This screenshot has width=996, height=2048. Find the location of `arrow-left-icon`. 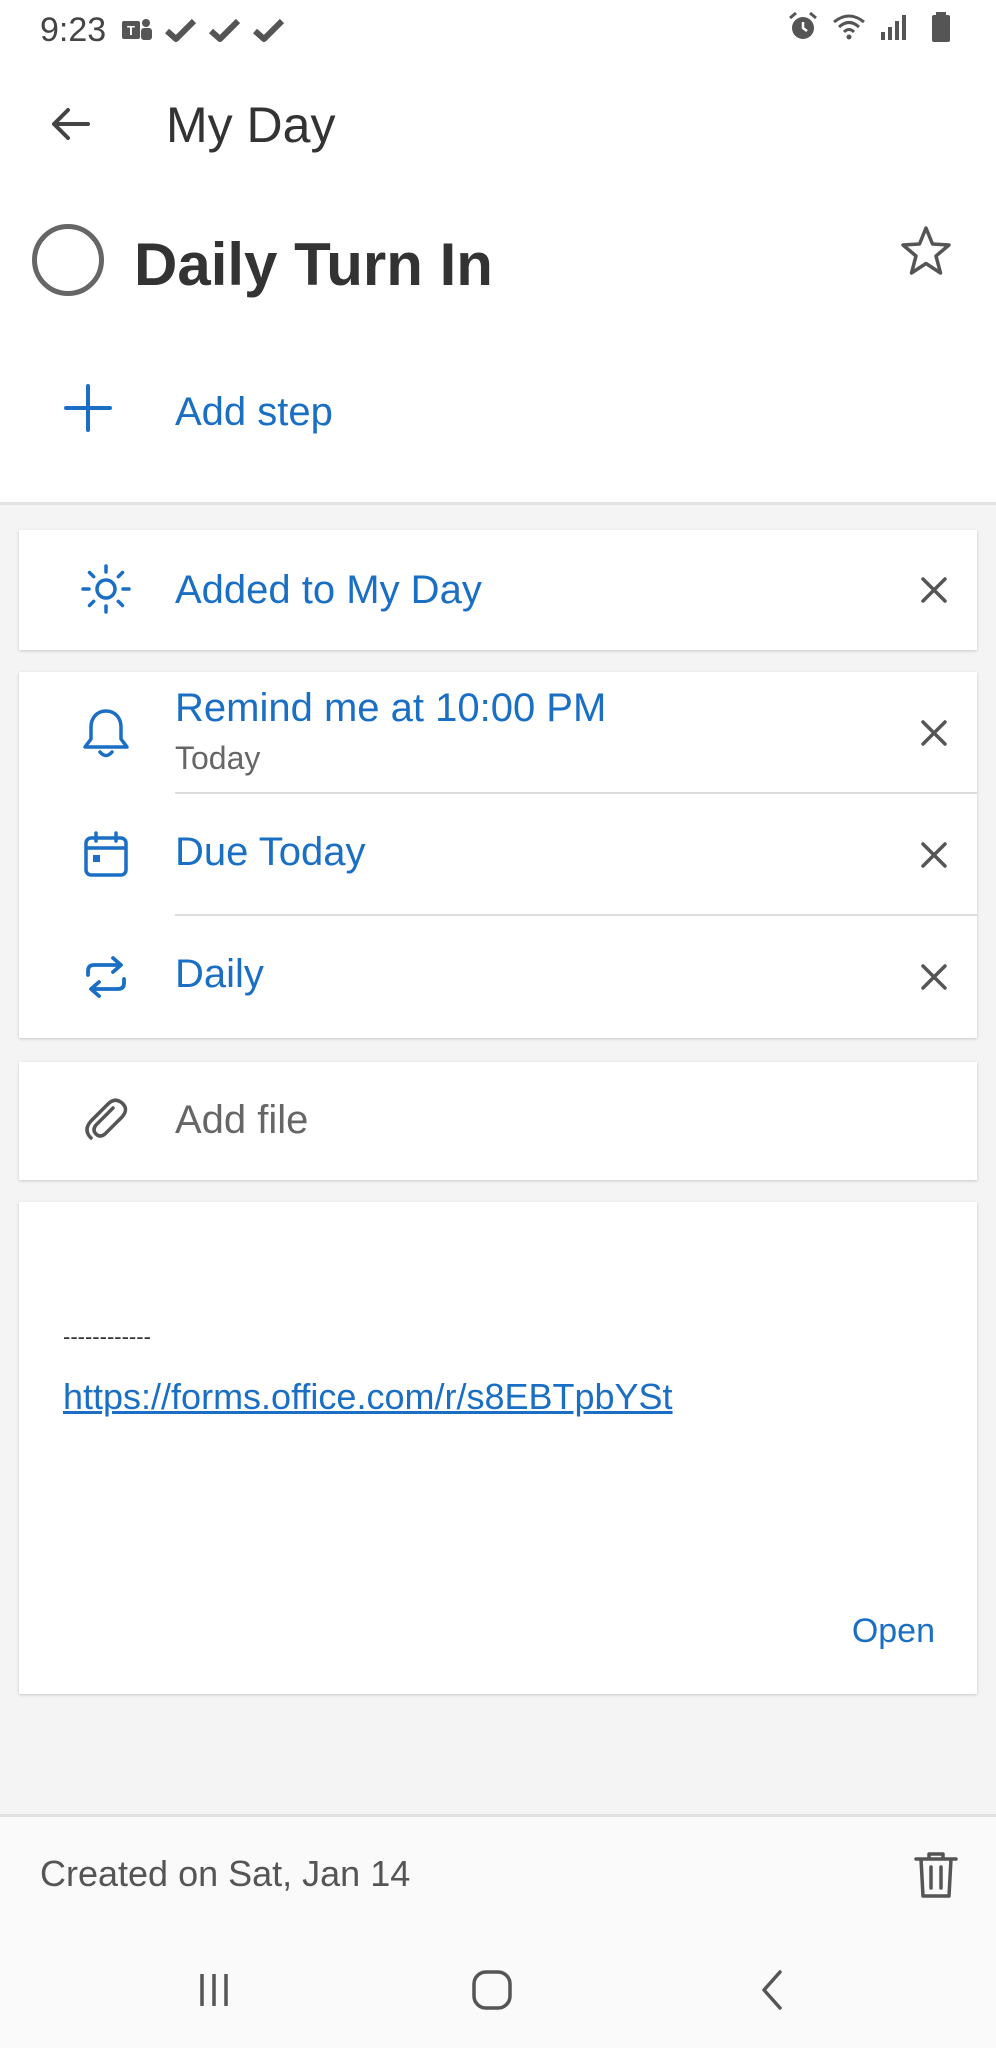

arrow-left-icon is located at coordinates (71, 124).